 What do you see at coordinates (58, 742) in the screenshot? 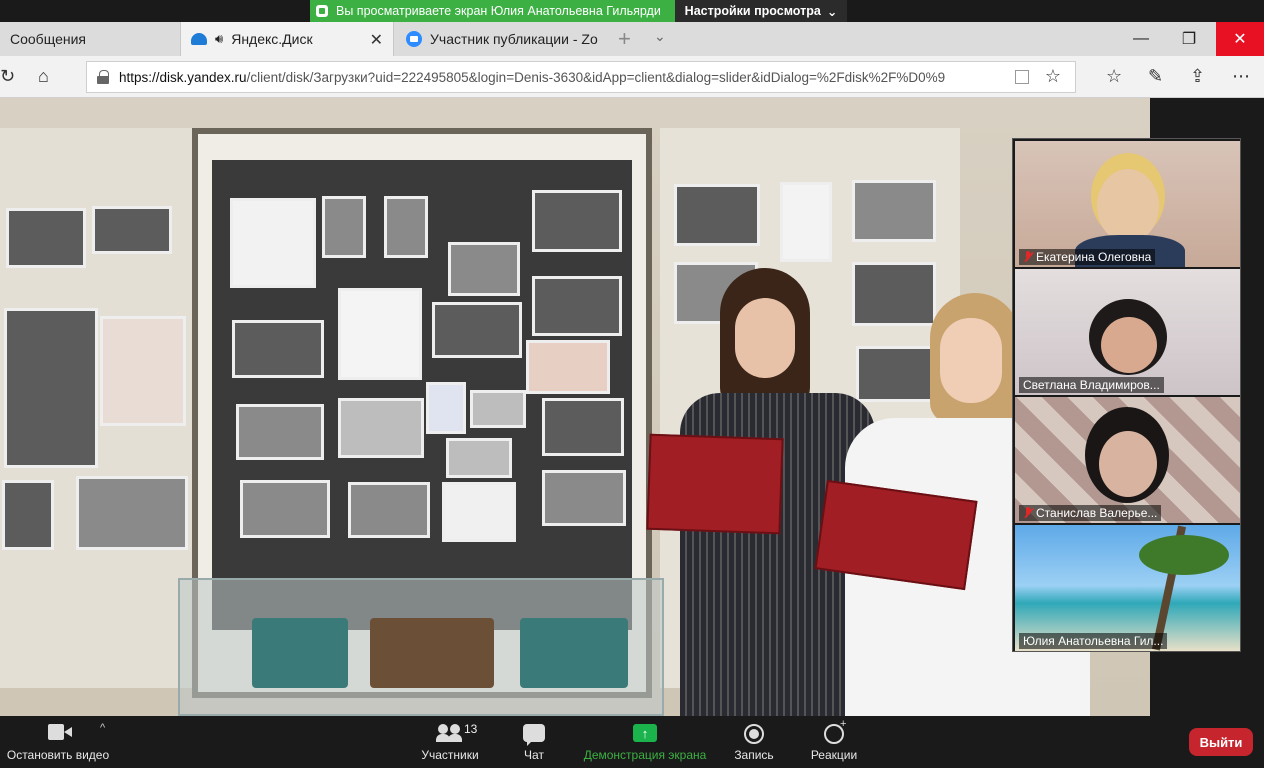
I see `stop-video-button: Остановить видео` at bounding box center [58, 742].